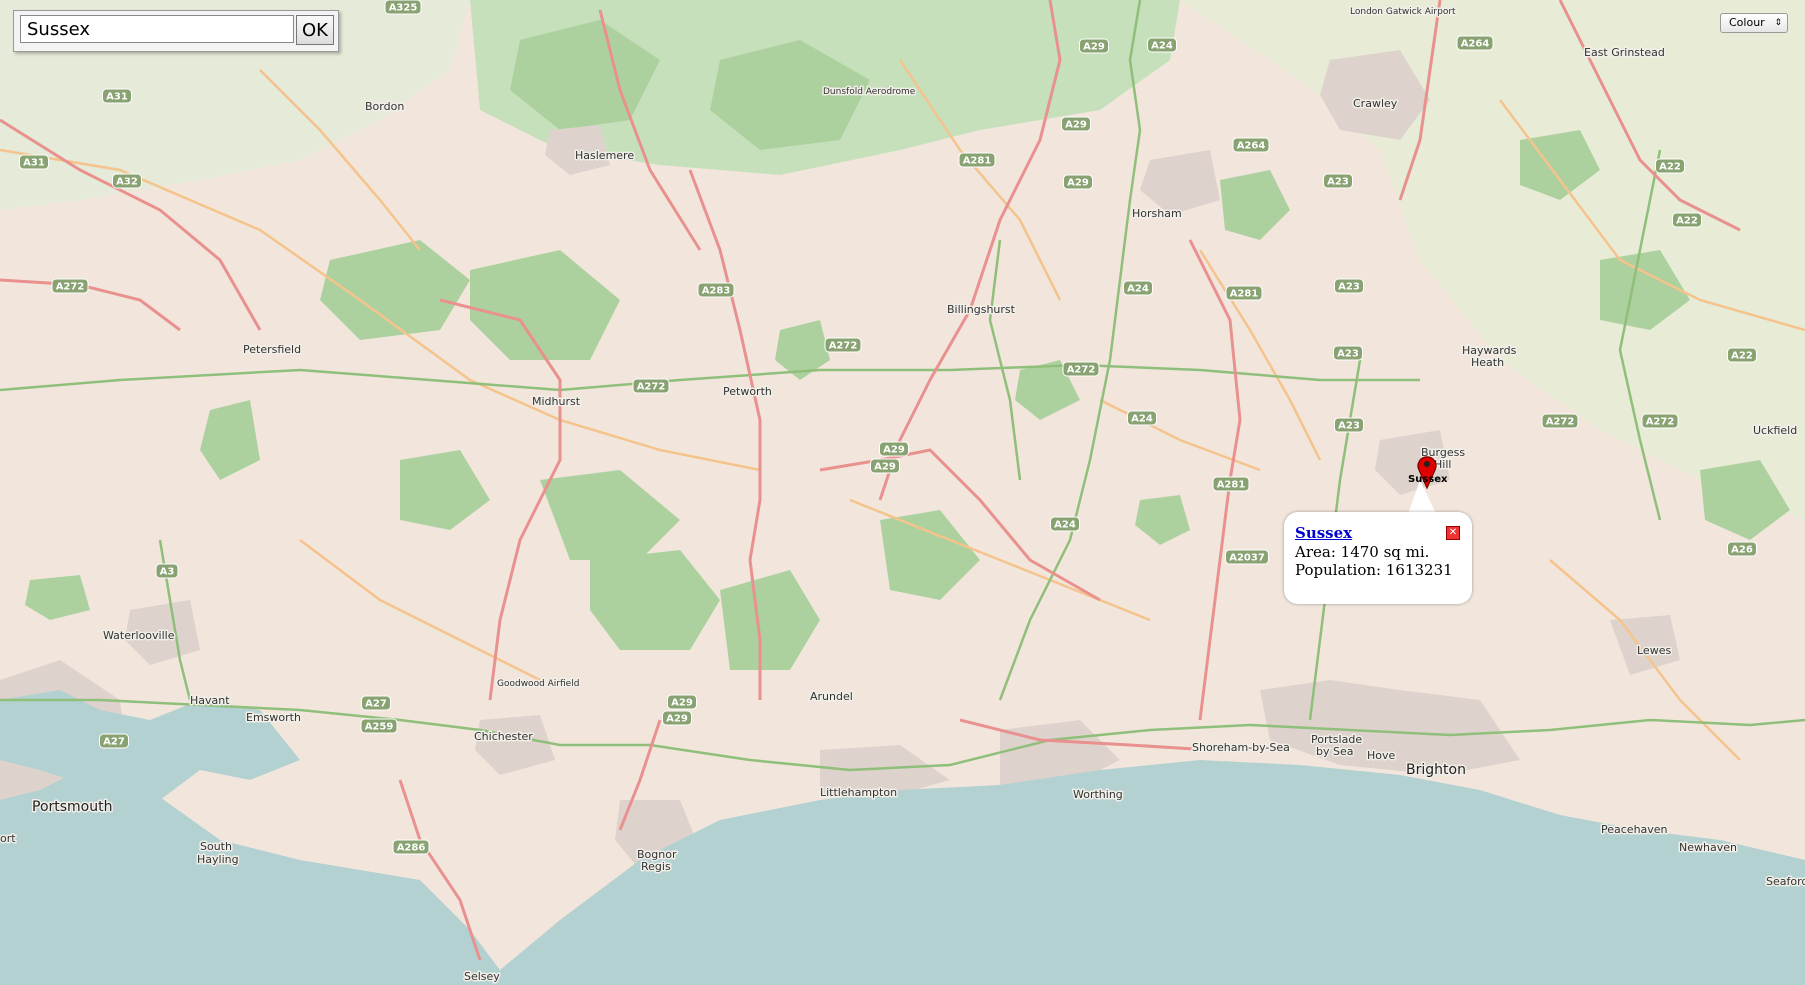 Image resolution: width=1805 pixels, height=985 pixels. Describe the element at coordinates (1428, 479) in the screenshot. I see `marker-label: Sussex` at that location.